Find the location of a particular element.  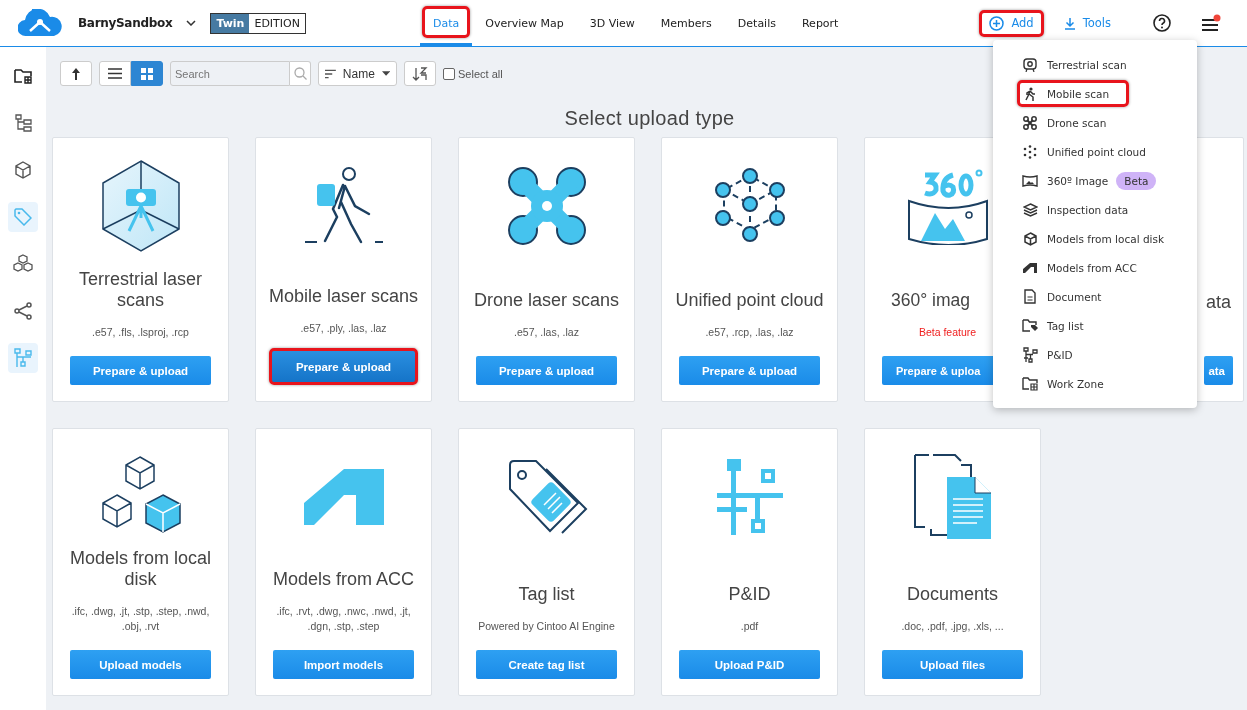

search-field: Search is located at coordinates (230, 73).